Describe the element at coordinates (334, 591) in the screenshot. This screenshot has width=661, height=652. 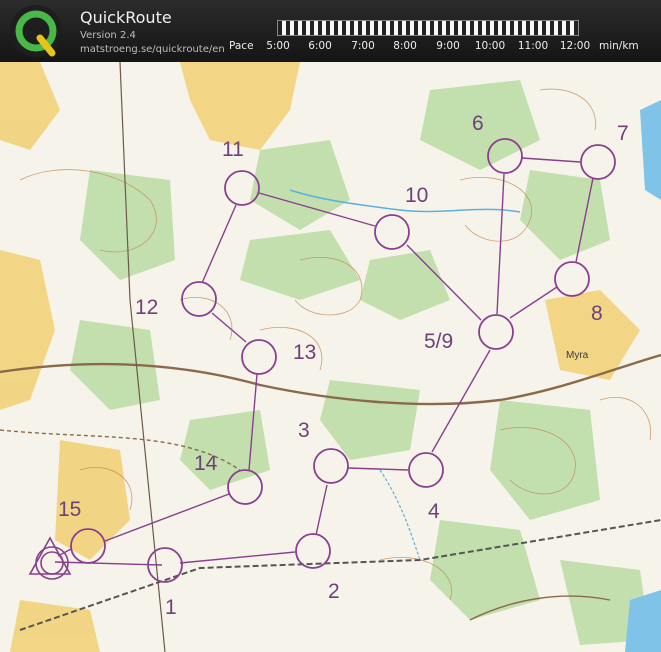
I see `control-label: 2` at that location.